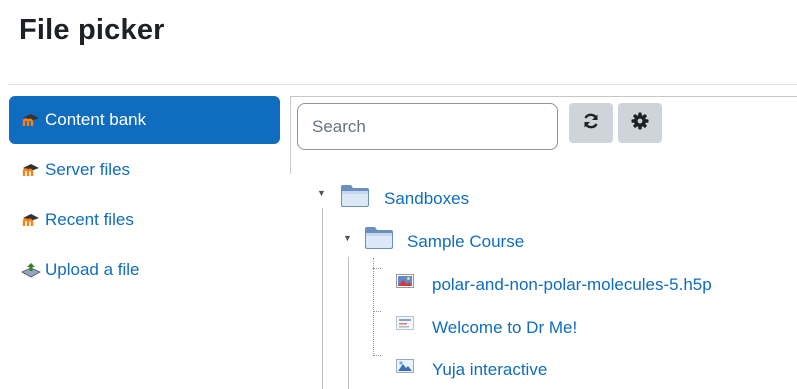 This screenshot has width=797, height=389. I want to click on tree-folder-sandboxes: Sandboxes, so click(426, 199).